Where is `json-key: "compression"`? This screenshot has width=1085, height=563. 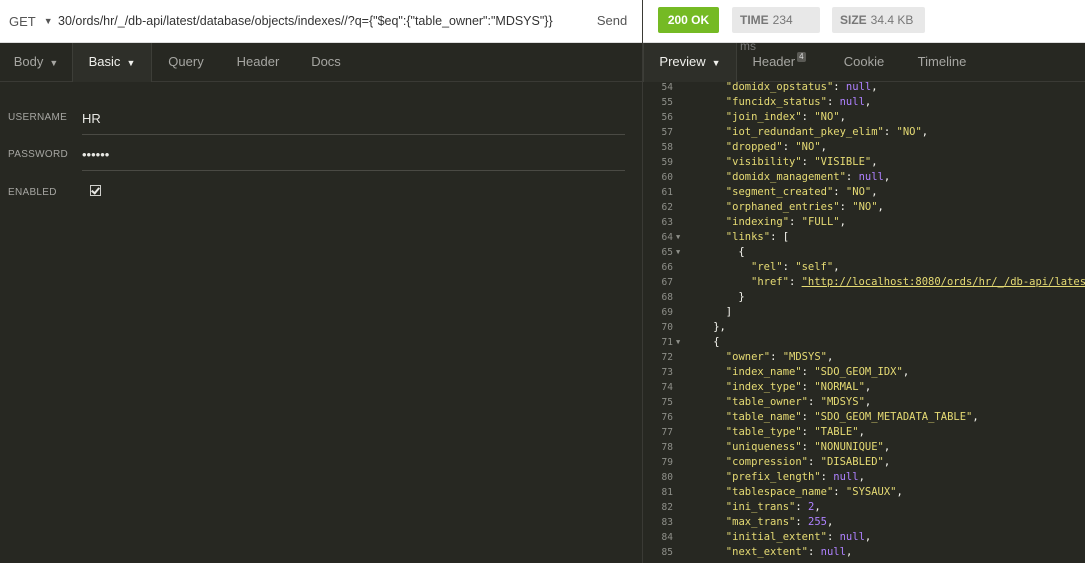
json-key: "compression" is located at coordinates (766, 462).